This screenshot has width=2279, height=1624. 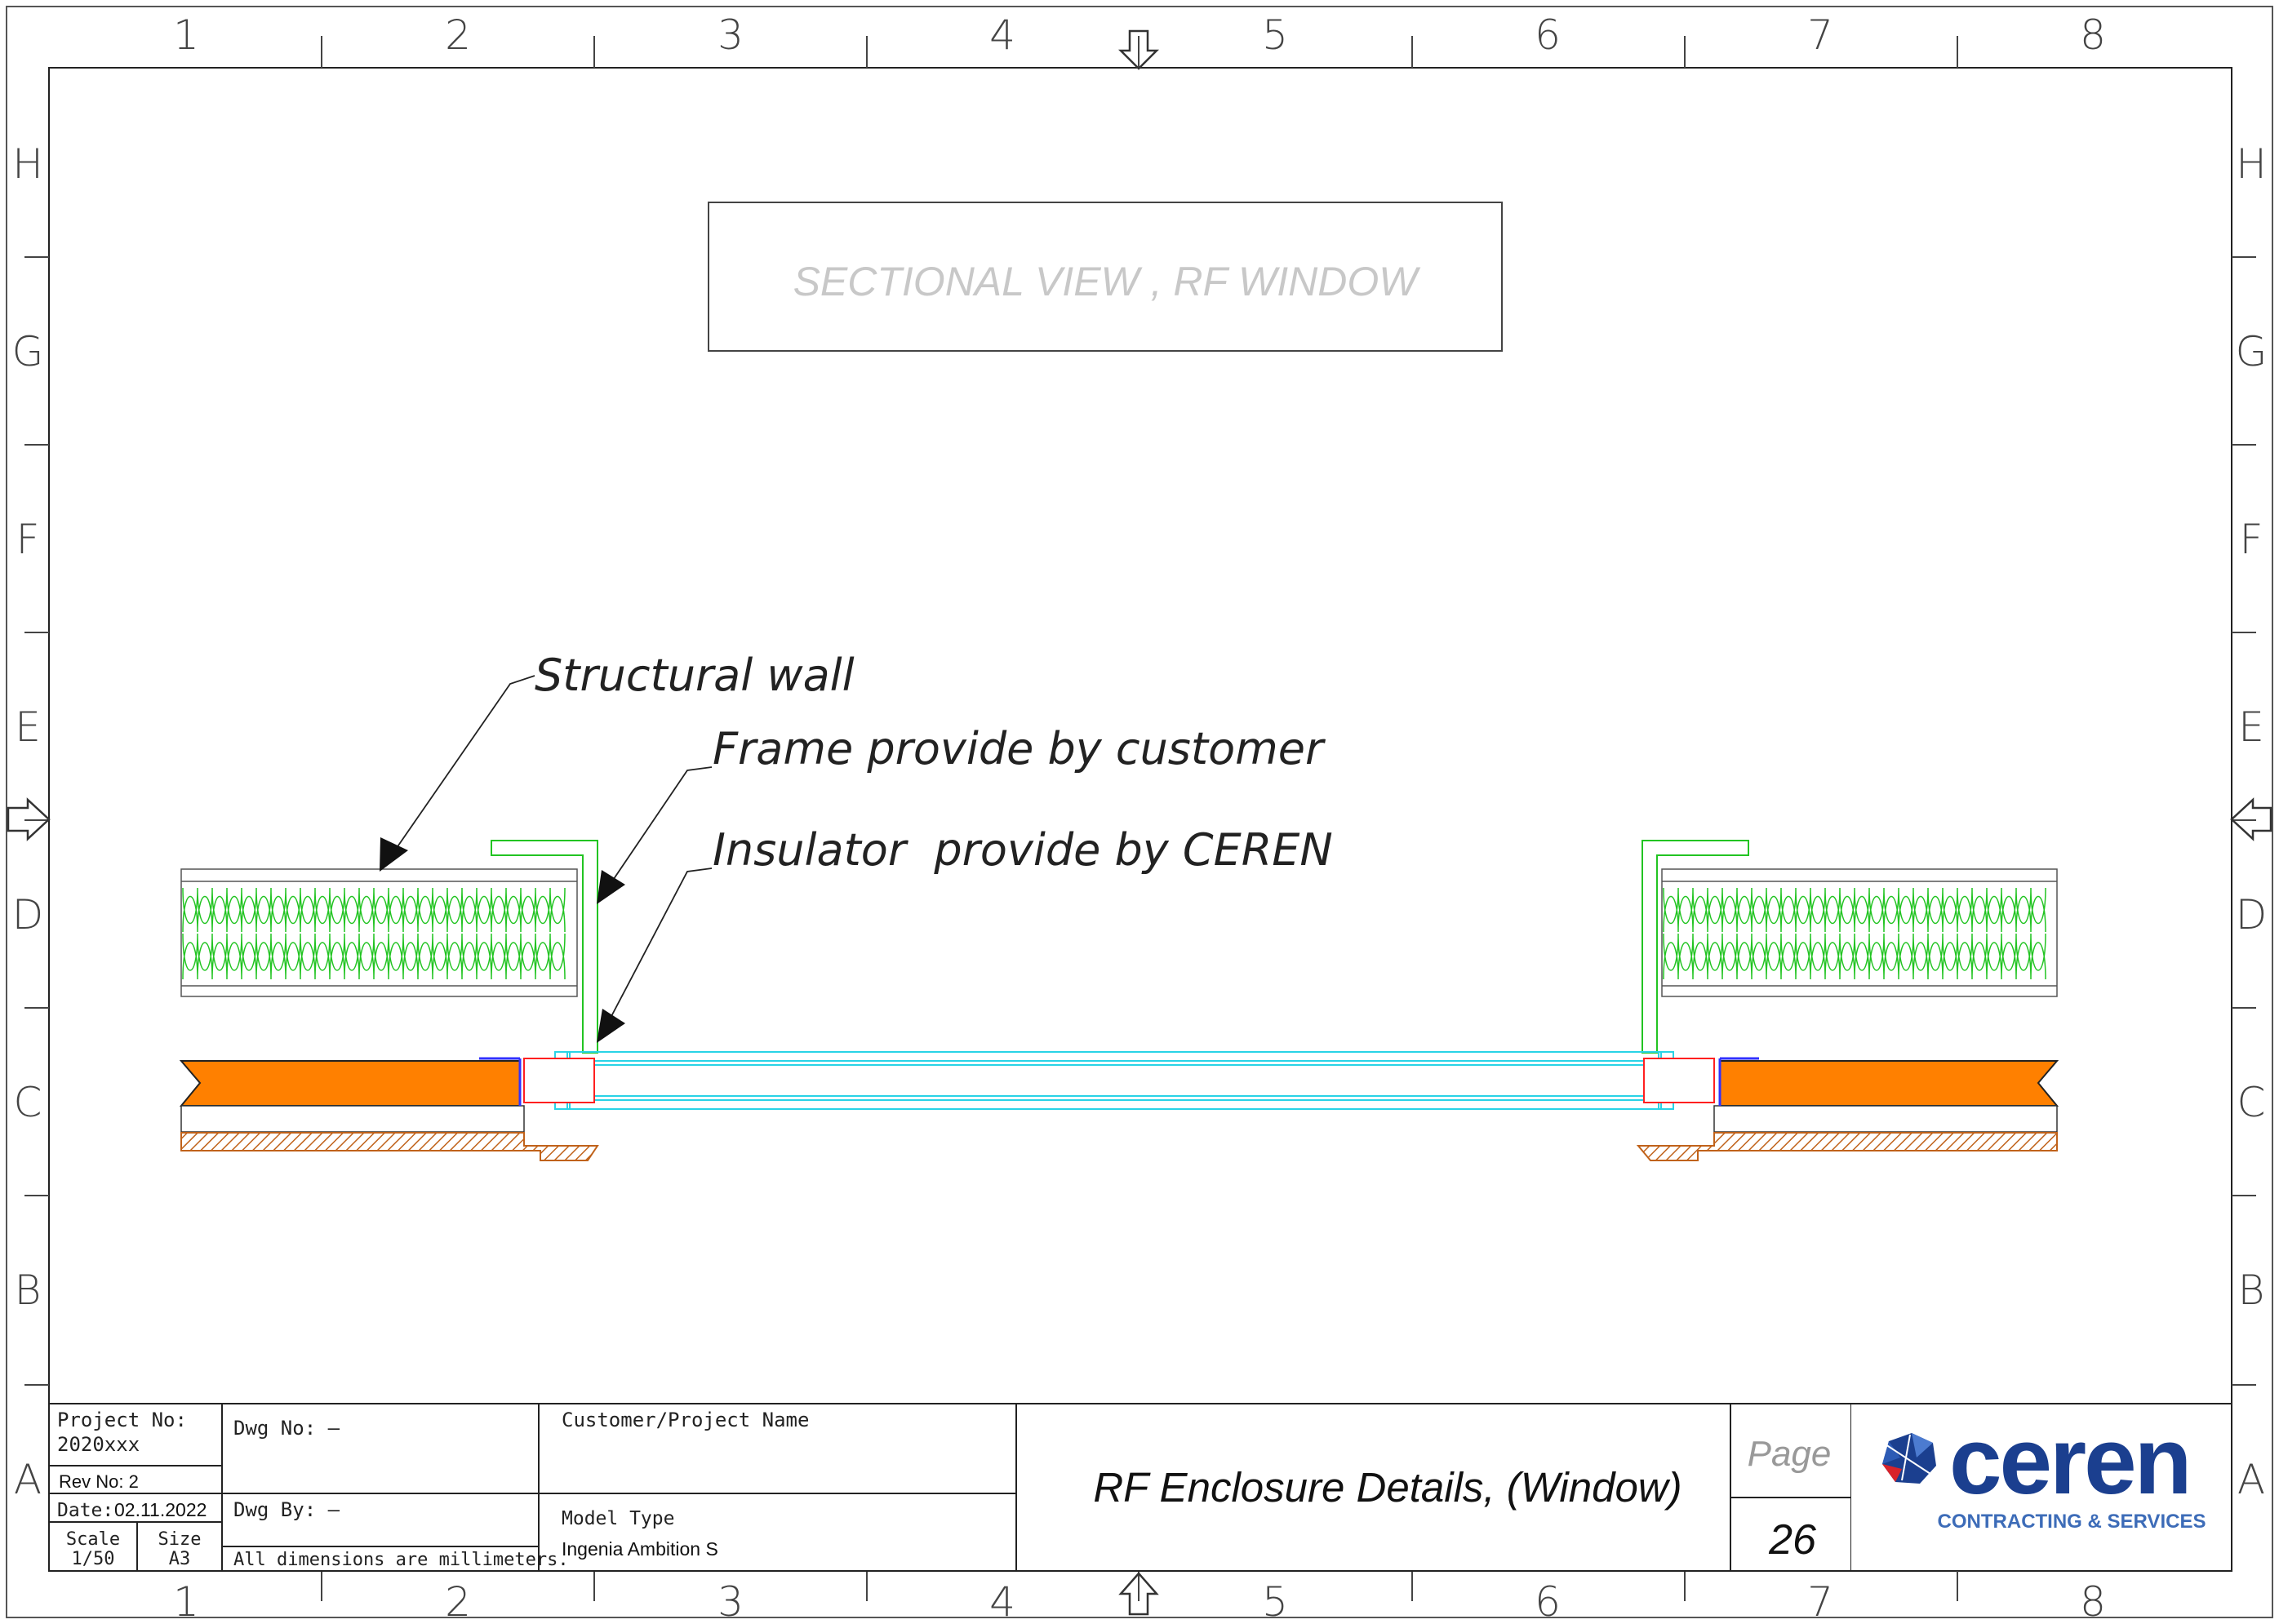 I want to click on glass-pane, so click(x=1114, y=1080).